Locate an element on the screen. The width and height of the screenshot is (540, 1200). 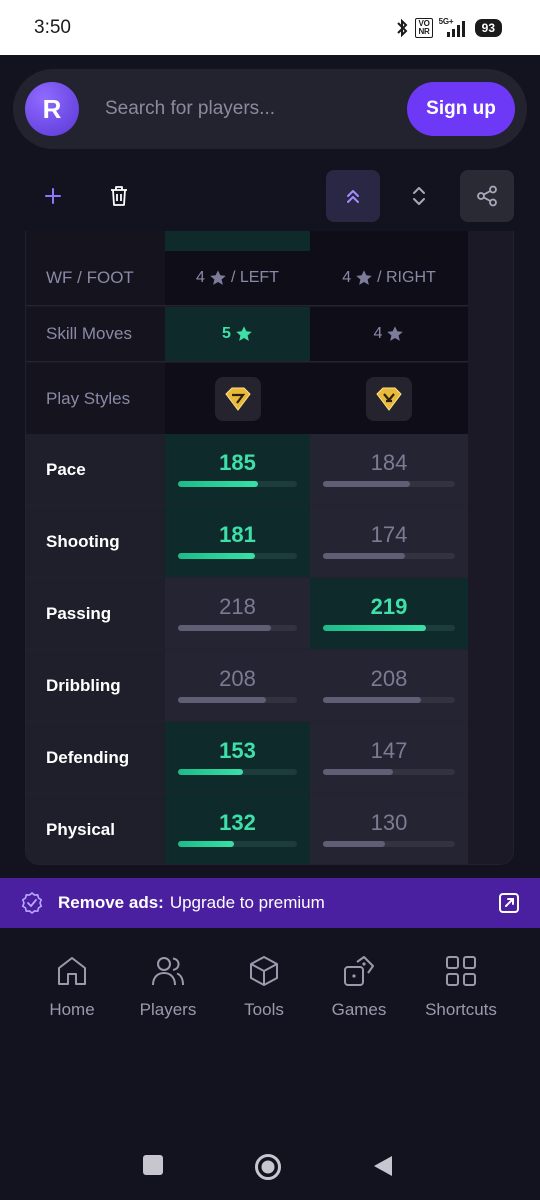
p1-skill-value: 5 is located at coordinates (226, 333).